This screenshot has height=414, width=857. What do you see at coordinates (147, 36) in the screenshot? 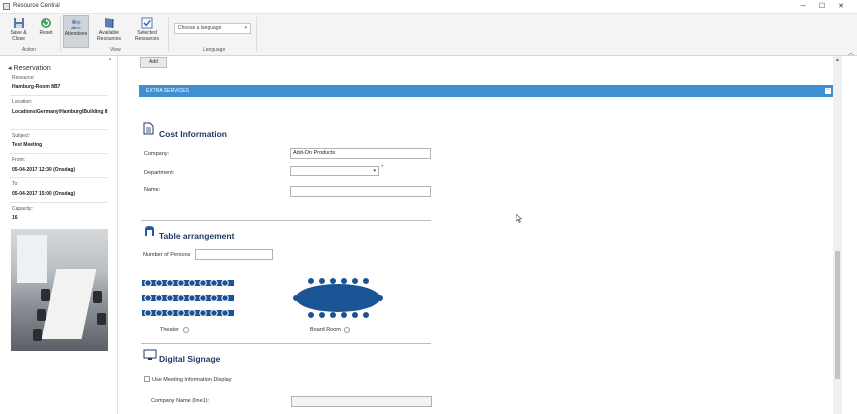
I see `selected-resources-label: Selected Resources` at bounding box center [147, 36].